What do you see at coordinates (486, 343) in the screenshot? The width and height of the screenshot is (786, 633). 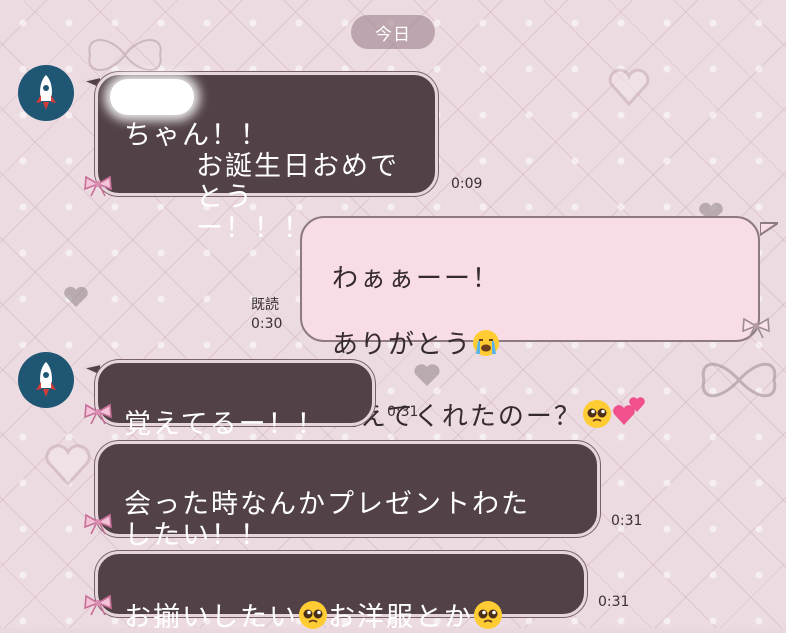 I see `loudly-crying-face-emoji` at bounding box center [486, 343].